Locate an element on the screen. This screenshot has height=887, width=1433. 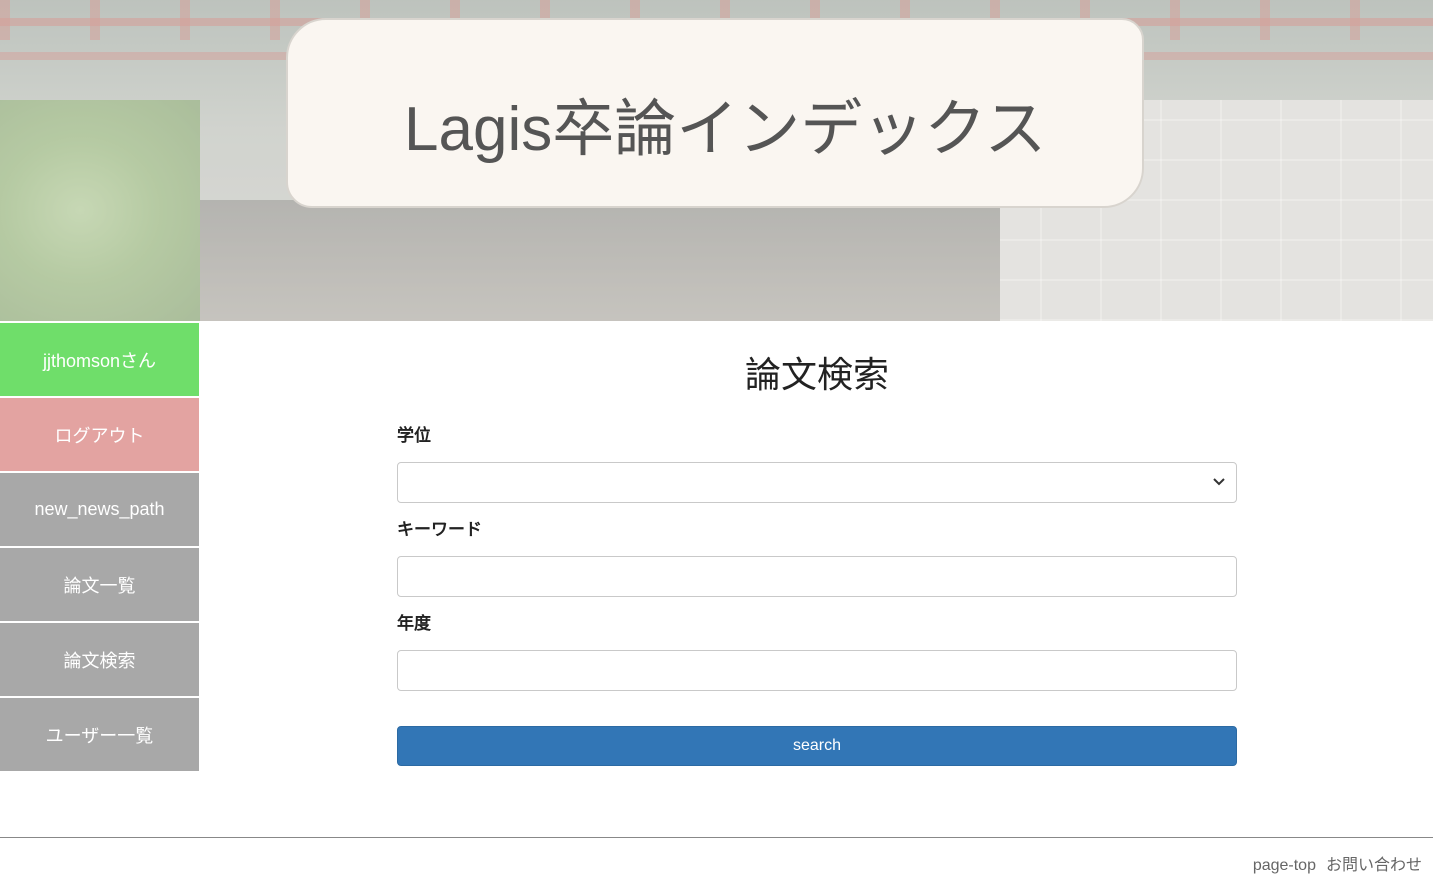
sidebar-item-label: 論文検索 is located at coordinates (99, 660).